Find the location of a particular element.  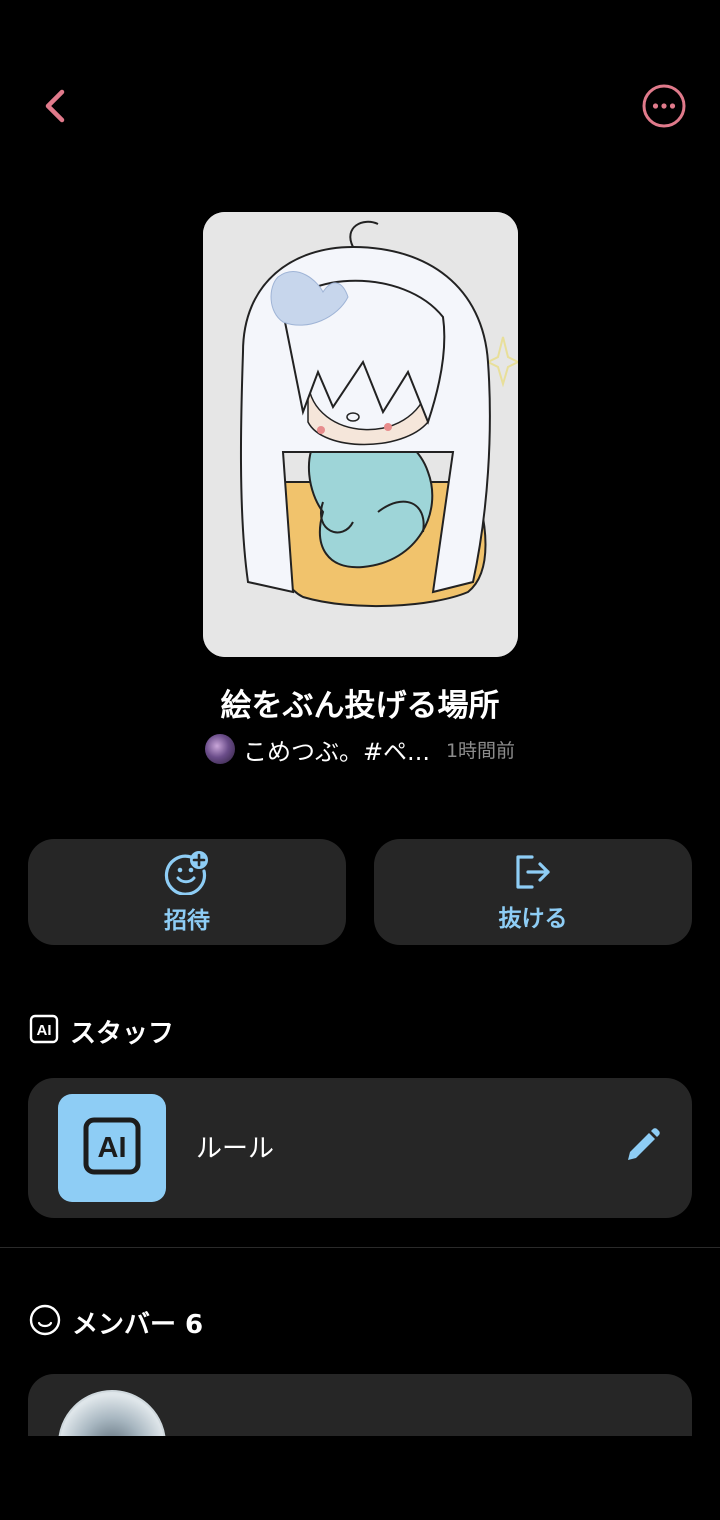

room-title: 絵をぶん投げる場所 is located at coordinates (360, 706).